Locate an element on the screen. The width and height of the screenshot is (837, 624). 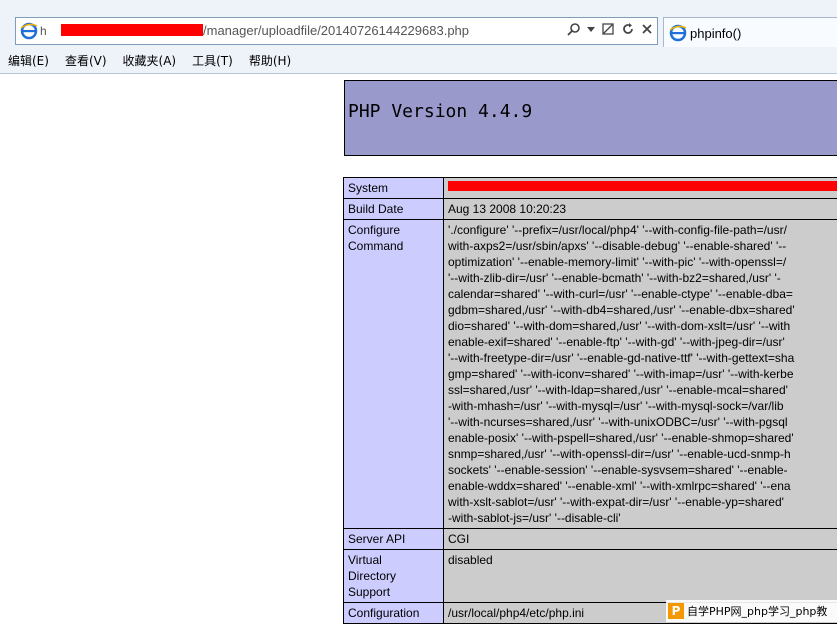
row-key: System is located at coordinates (394, 188).